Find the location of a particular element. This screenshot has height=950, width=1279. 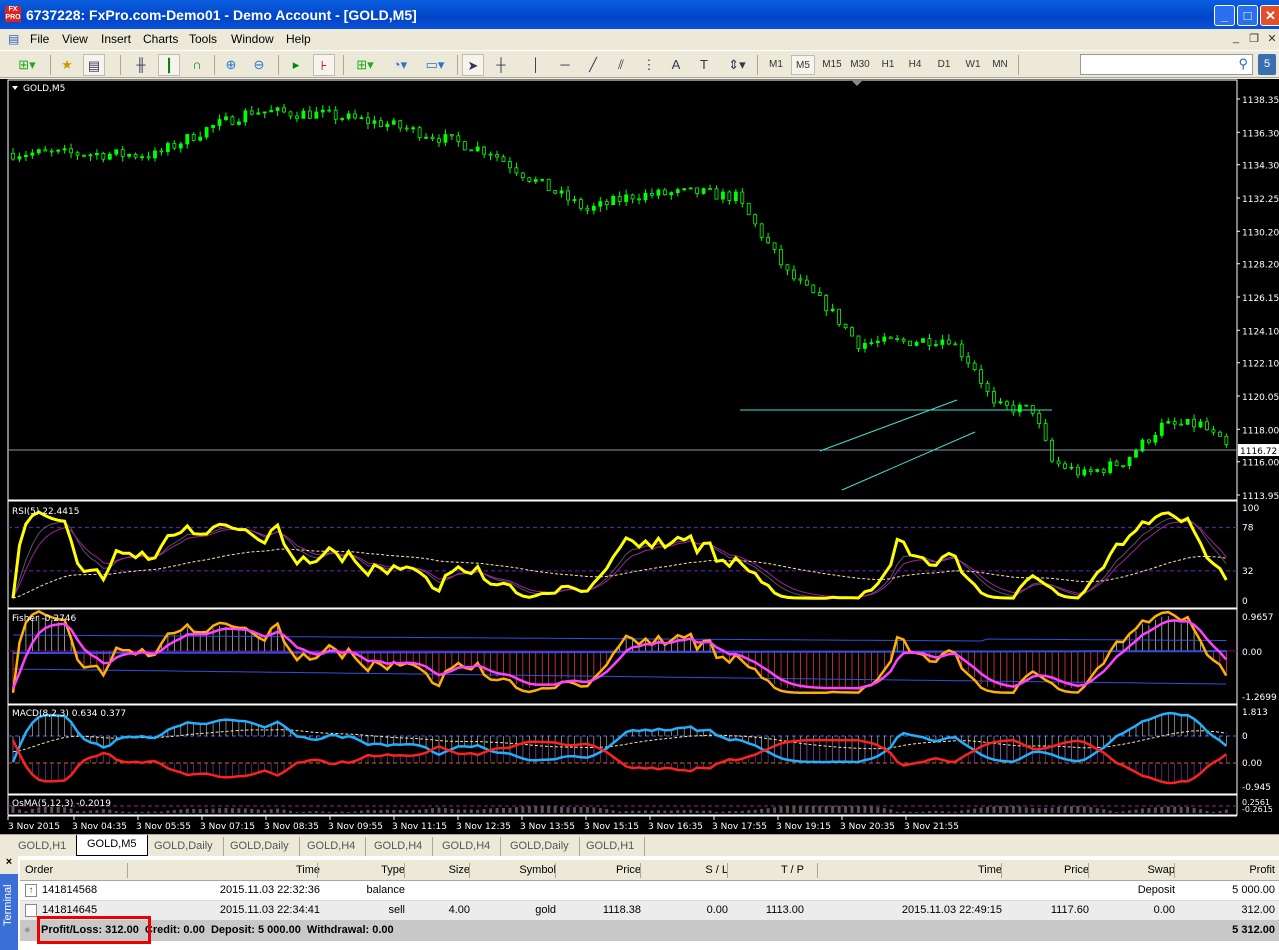

line-chart-icon: ∩ is located at coordinates (197, 65).